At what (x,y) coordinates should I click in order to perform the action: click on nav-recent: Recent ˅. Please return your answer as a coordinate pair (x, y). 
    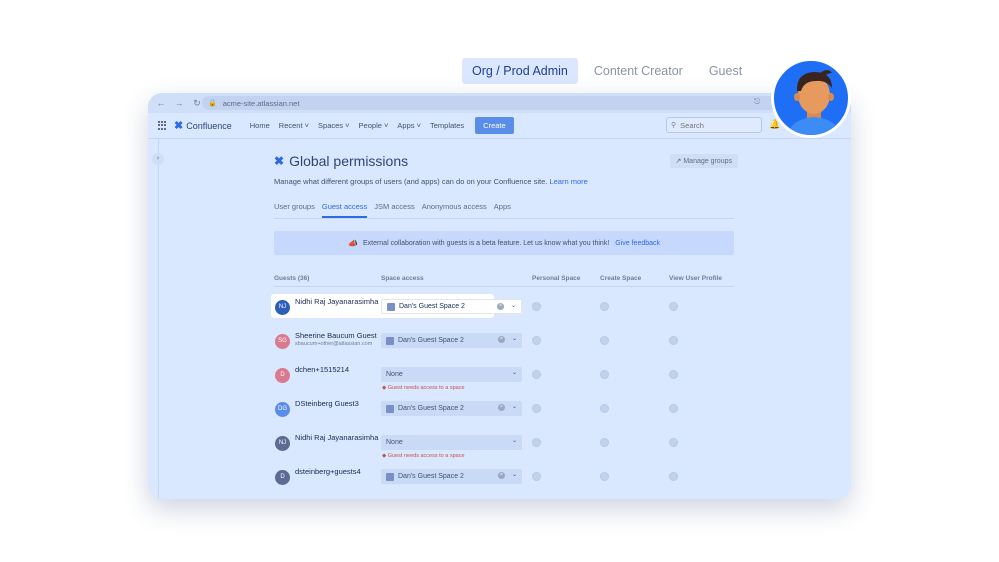
    Looking at the image, I should click on (294, 125).